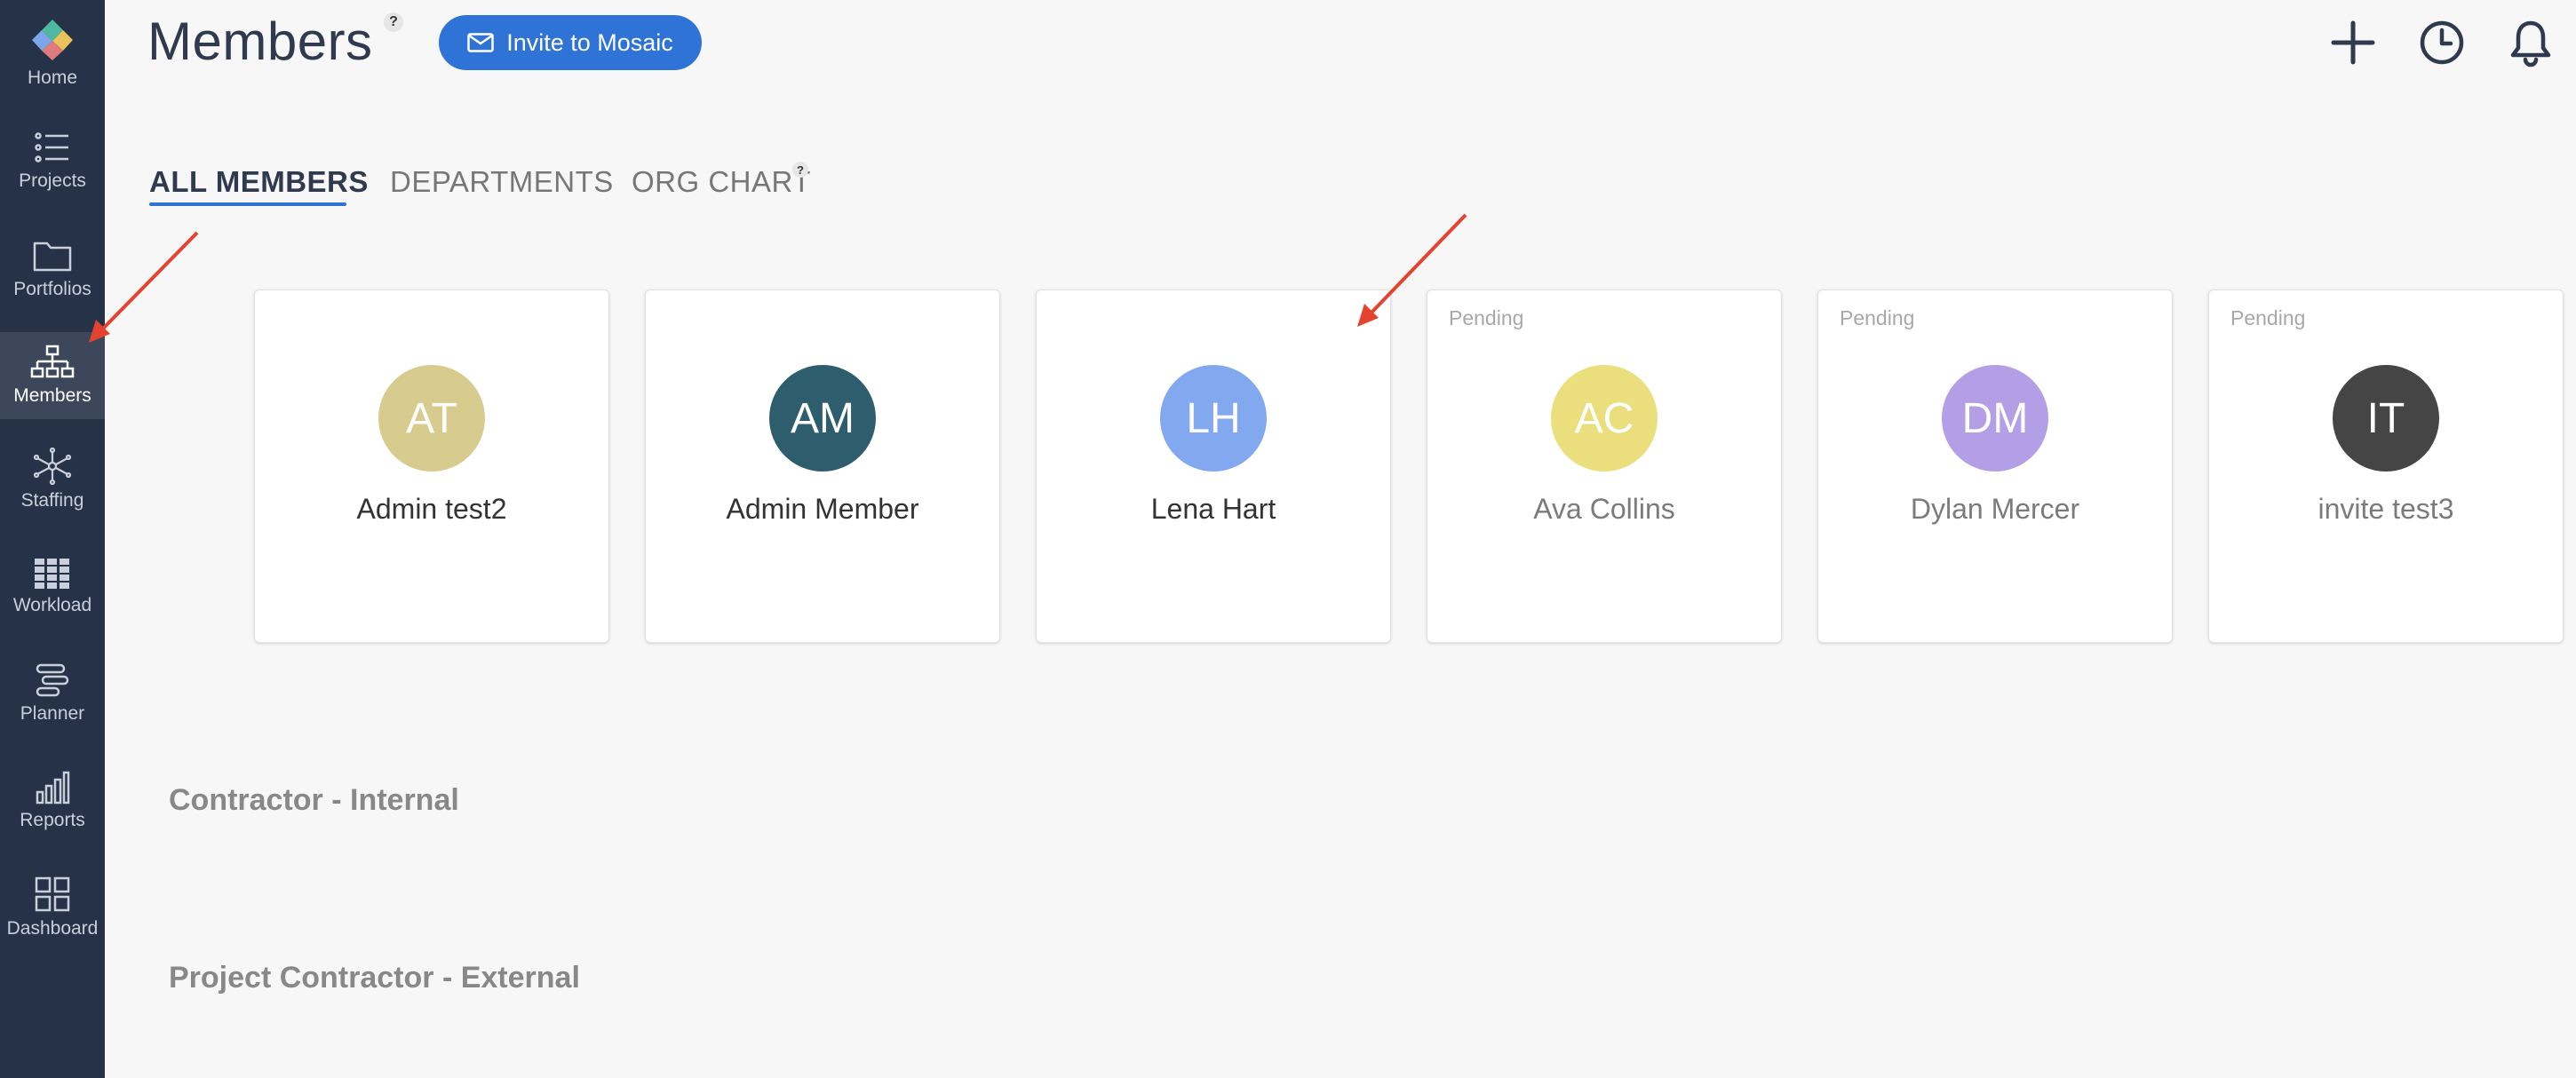  Describe the element at coordinates (52, 40) in the screenshot. I see `mosaic-logo-icon` at that location.